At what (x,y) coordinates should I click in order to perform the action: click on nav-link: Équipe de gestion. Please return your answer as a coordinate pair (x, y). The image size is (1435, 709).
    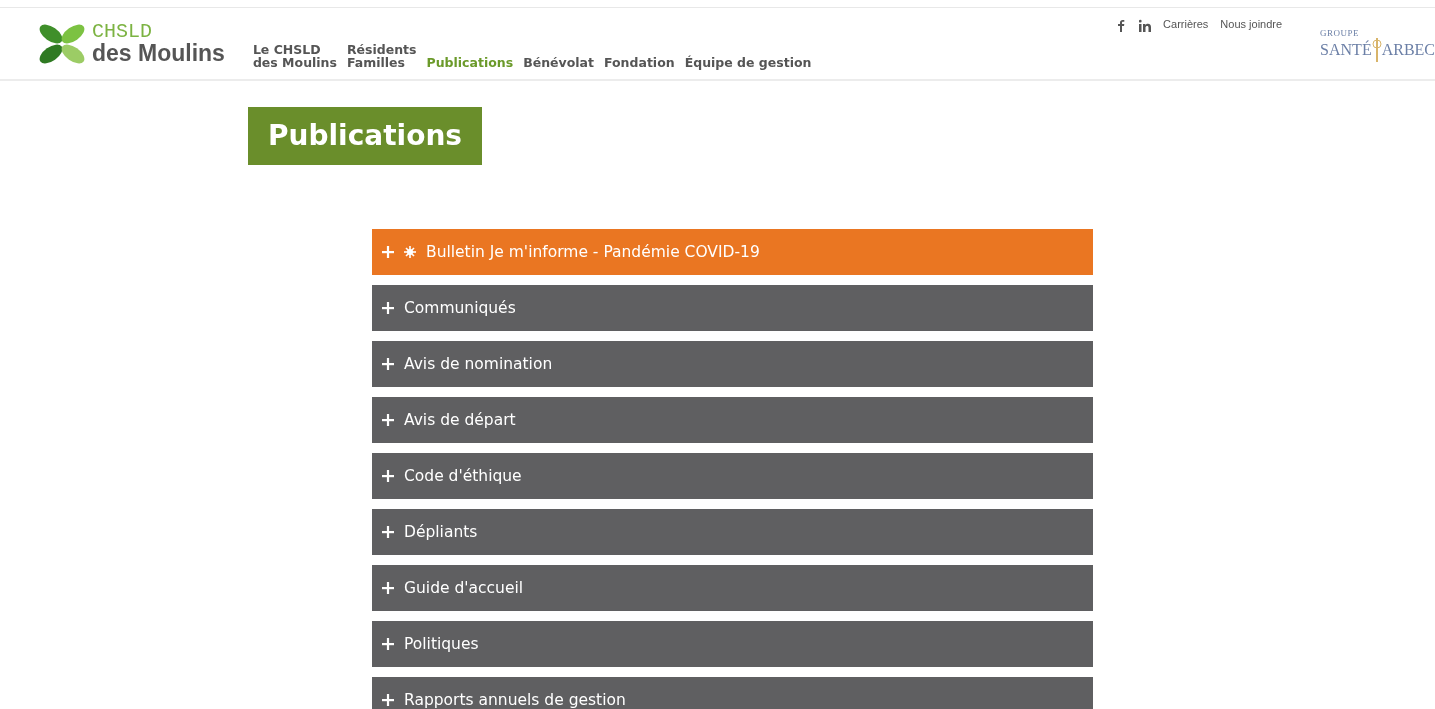
    Looking at the image, I should click on (748, 63).